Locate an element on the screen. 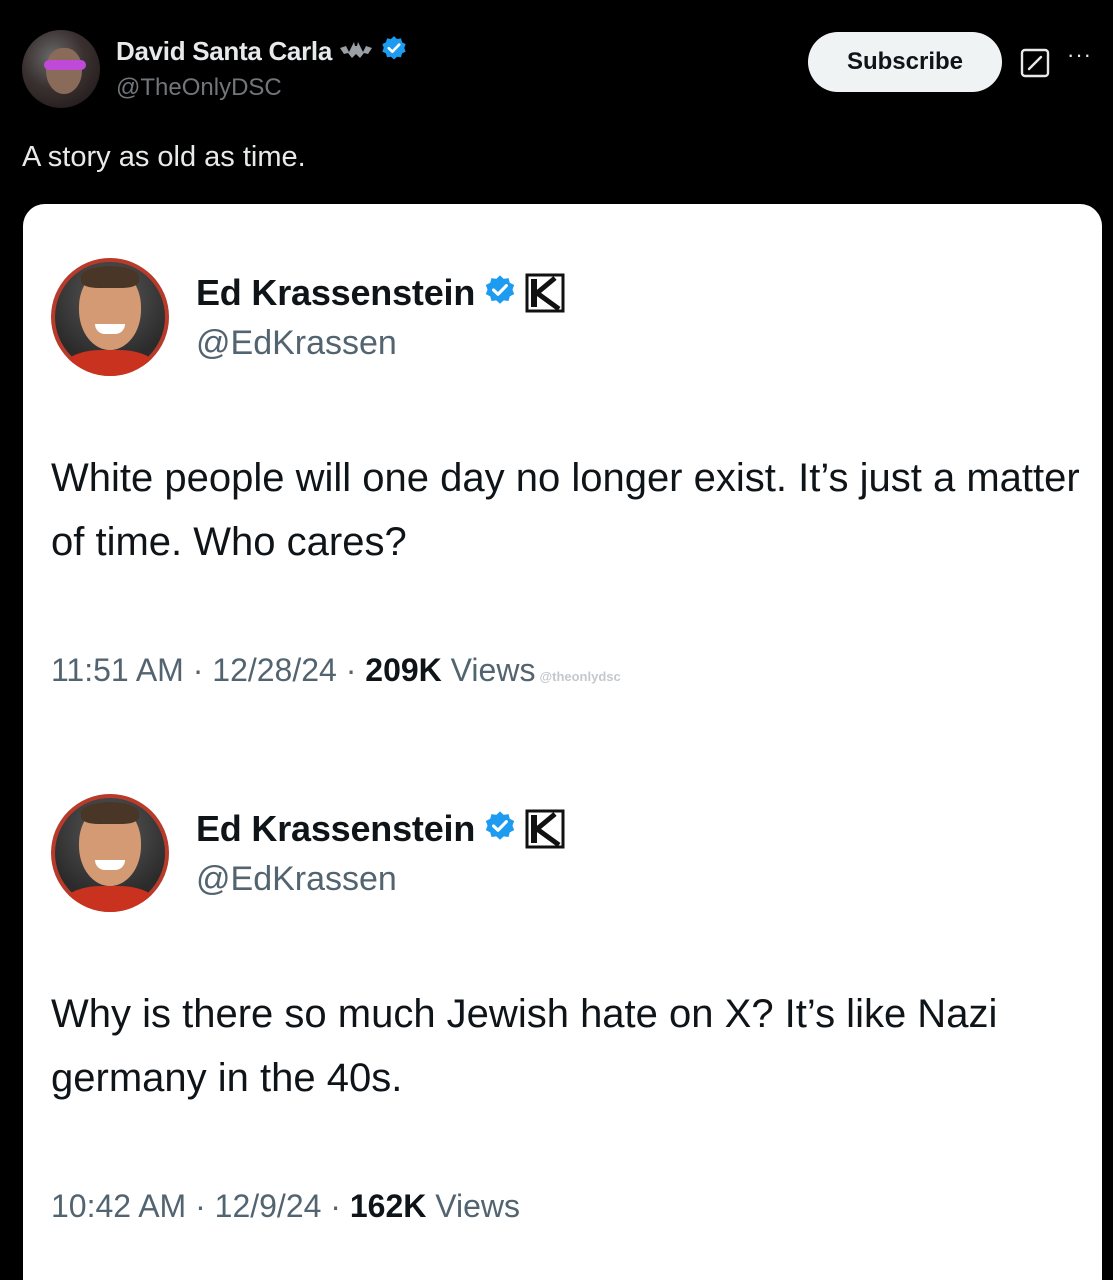 The image size is (1113, 1280). subscribe-button: Subscribe is located at coordinates (905, 62).